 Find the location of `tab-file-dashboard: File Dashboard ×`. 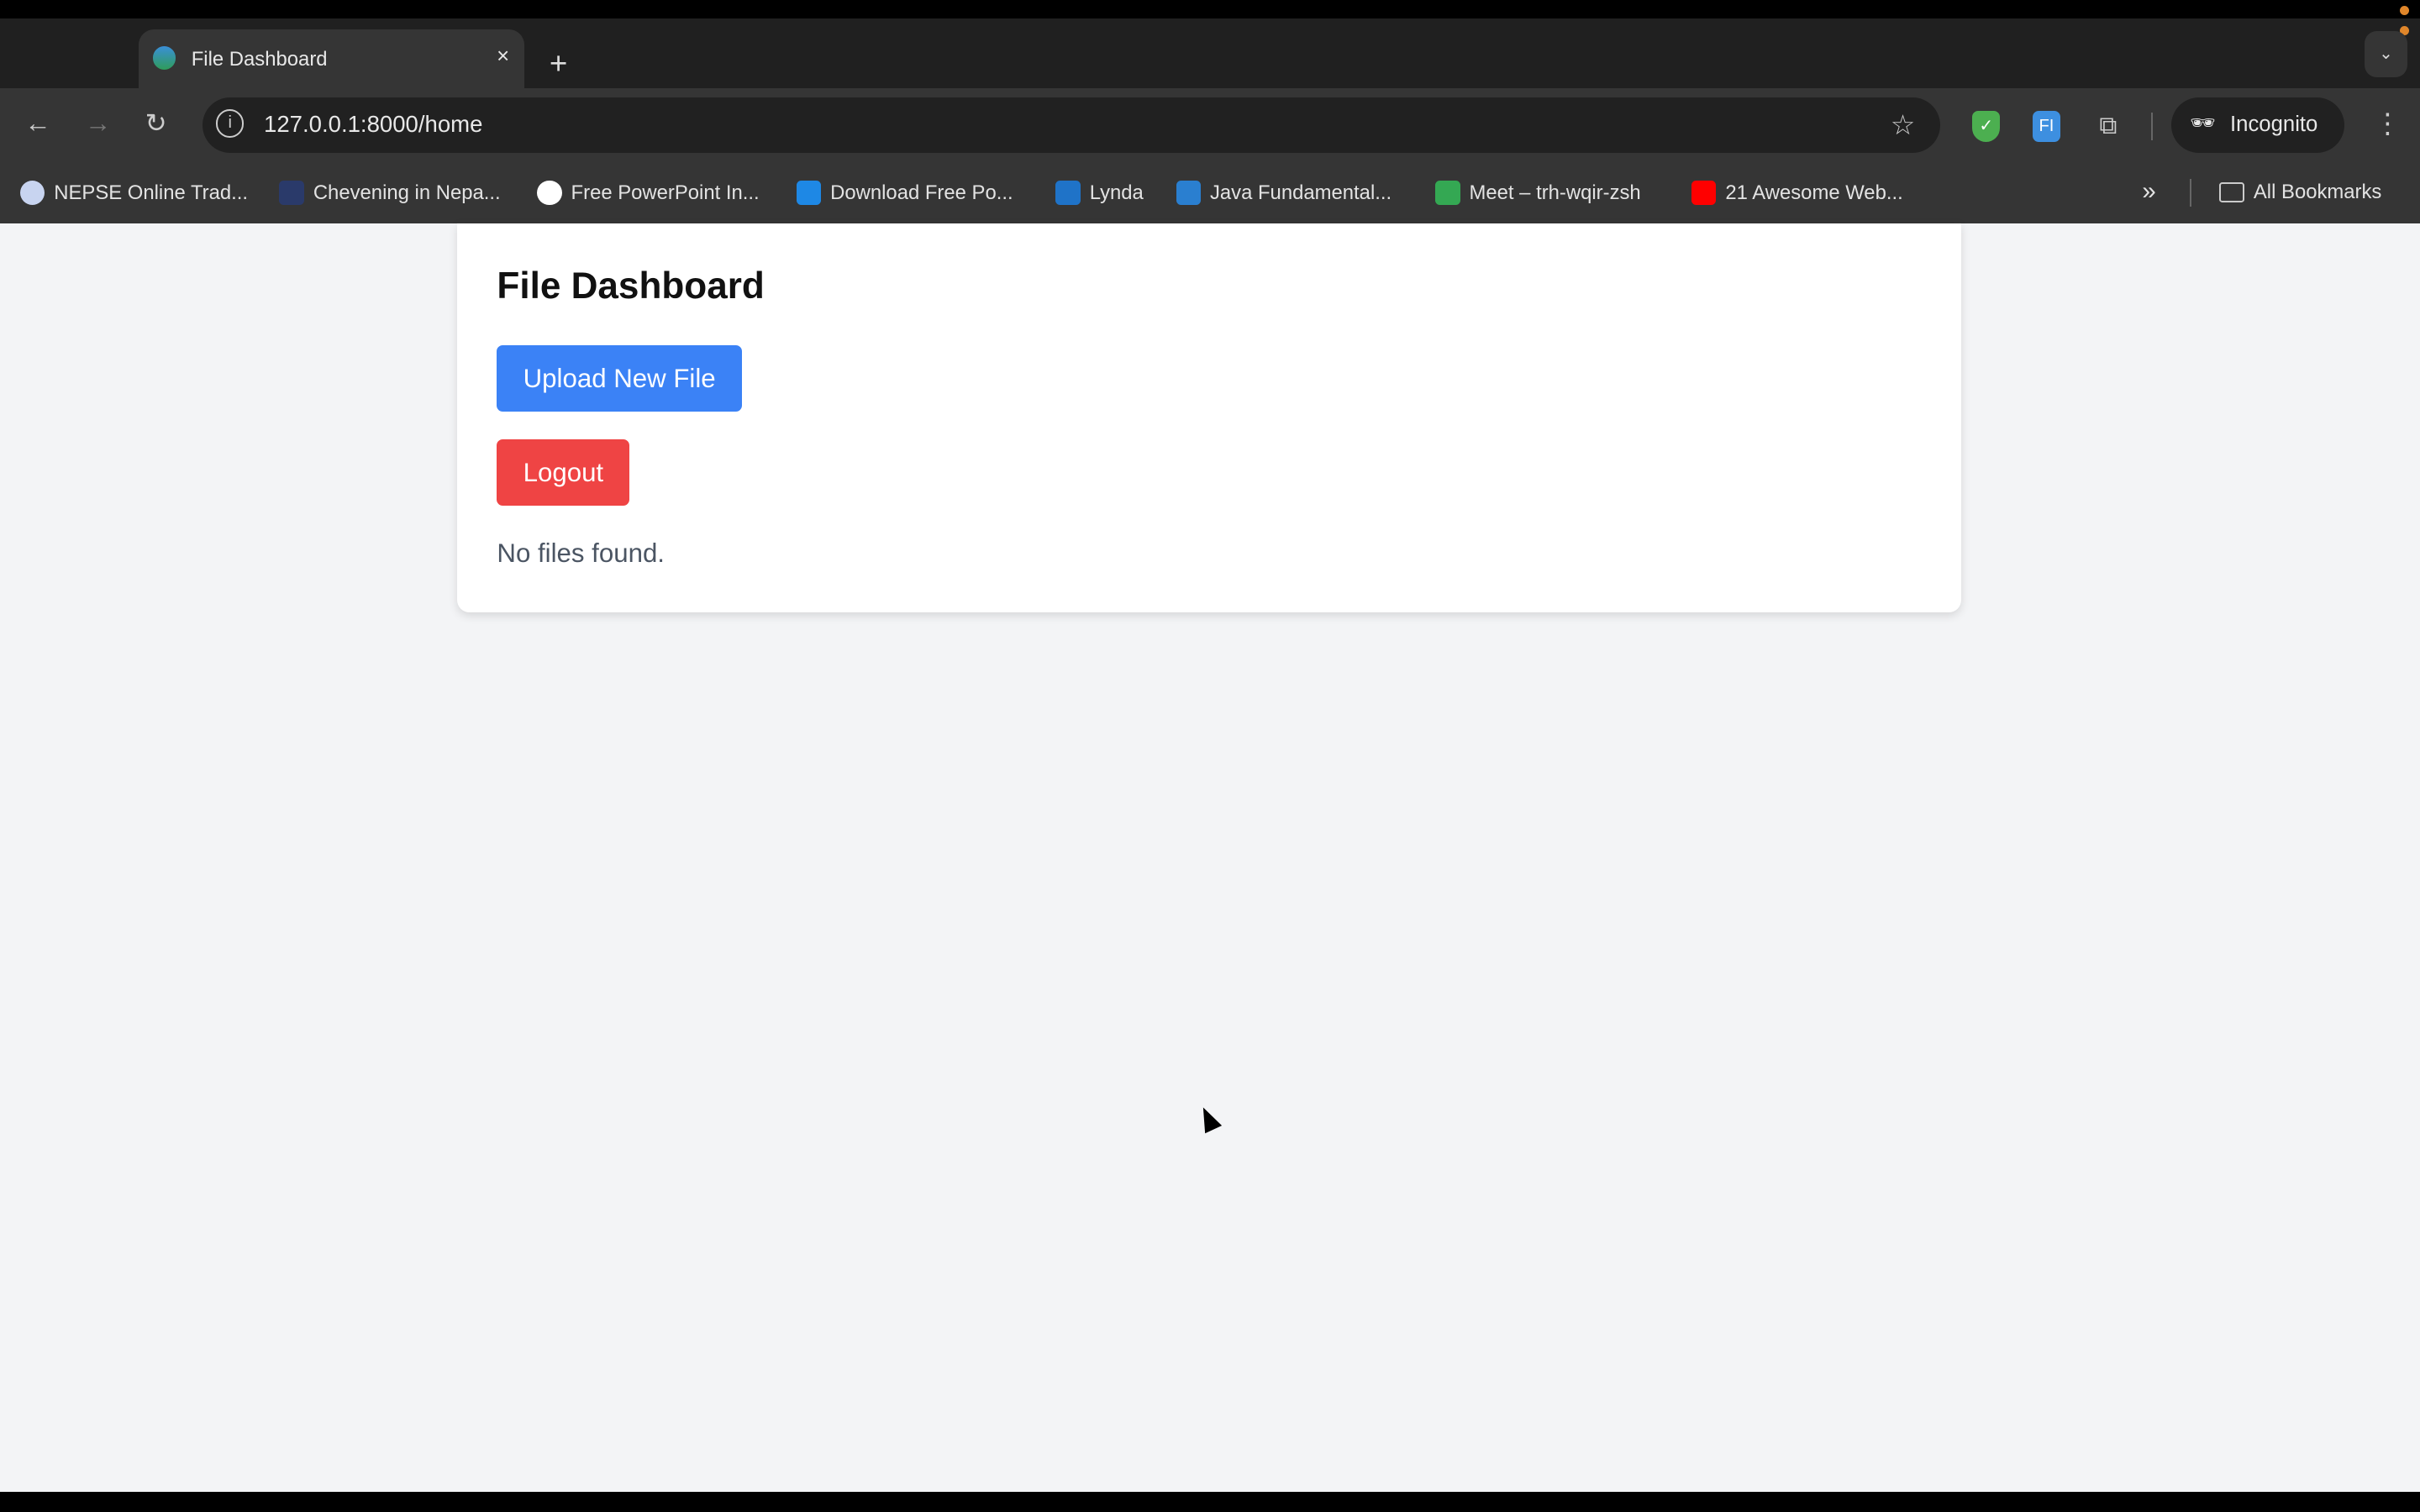

tab-file-dashboard: File Dashboard × is located at coordinates (332, 58).